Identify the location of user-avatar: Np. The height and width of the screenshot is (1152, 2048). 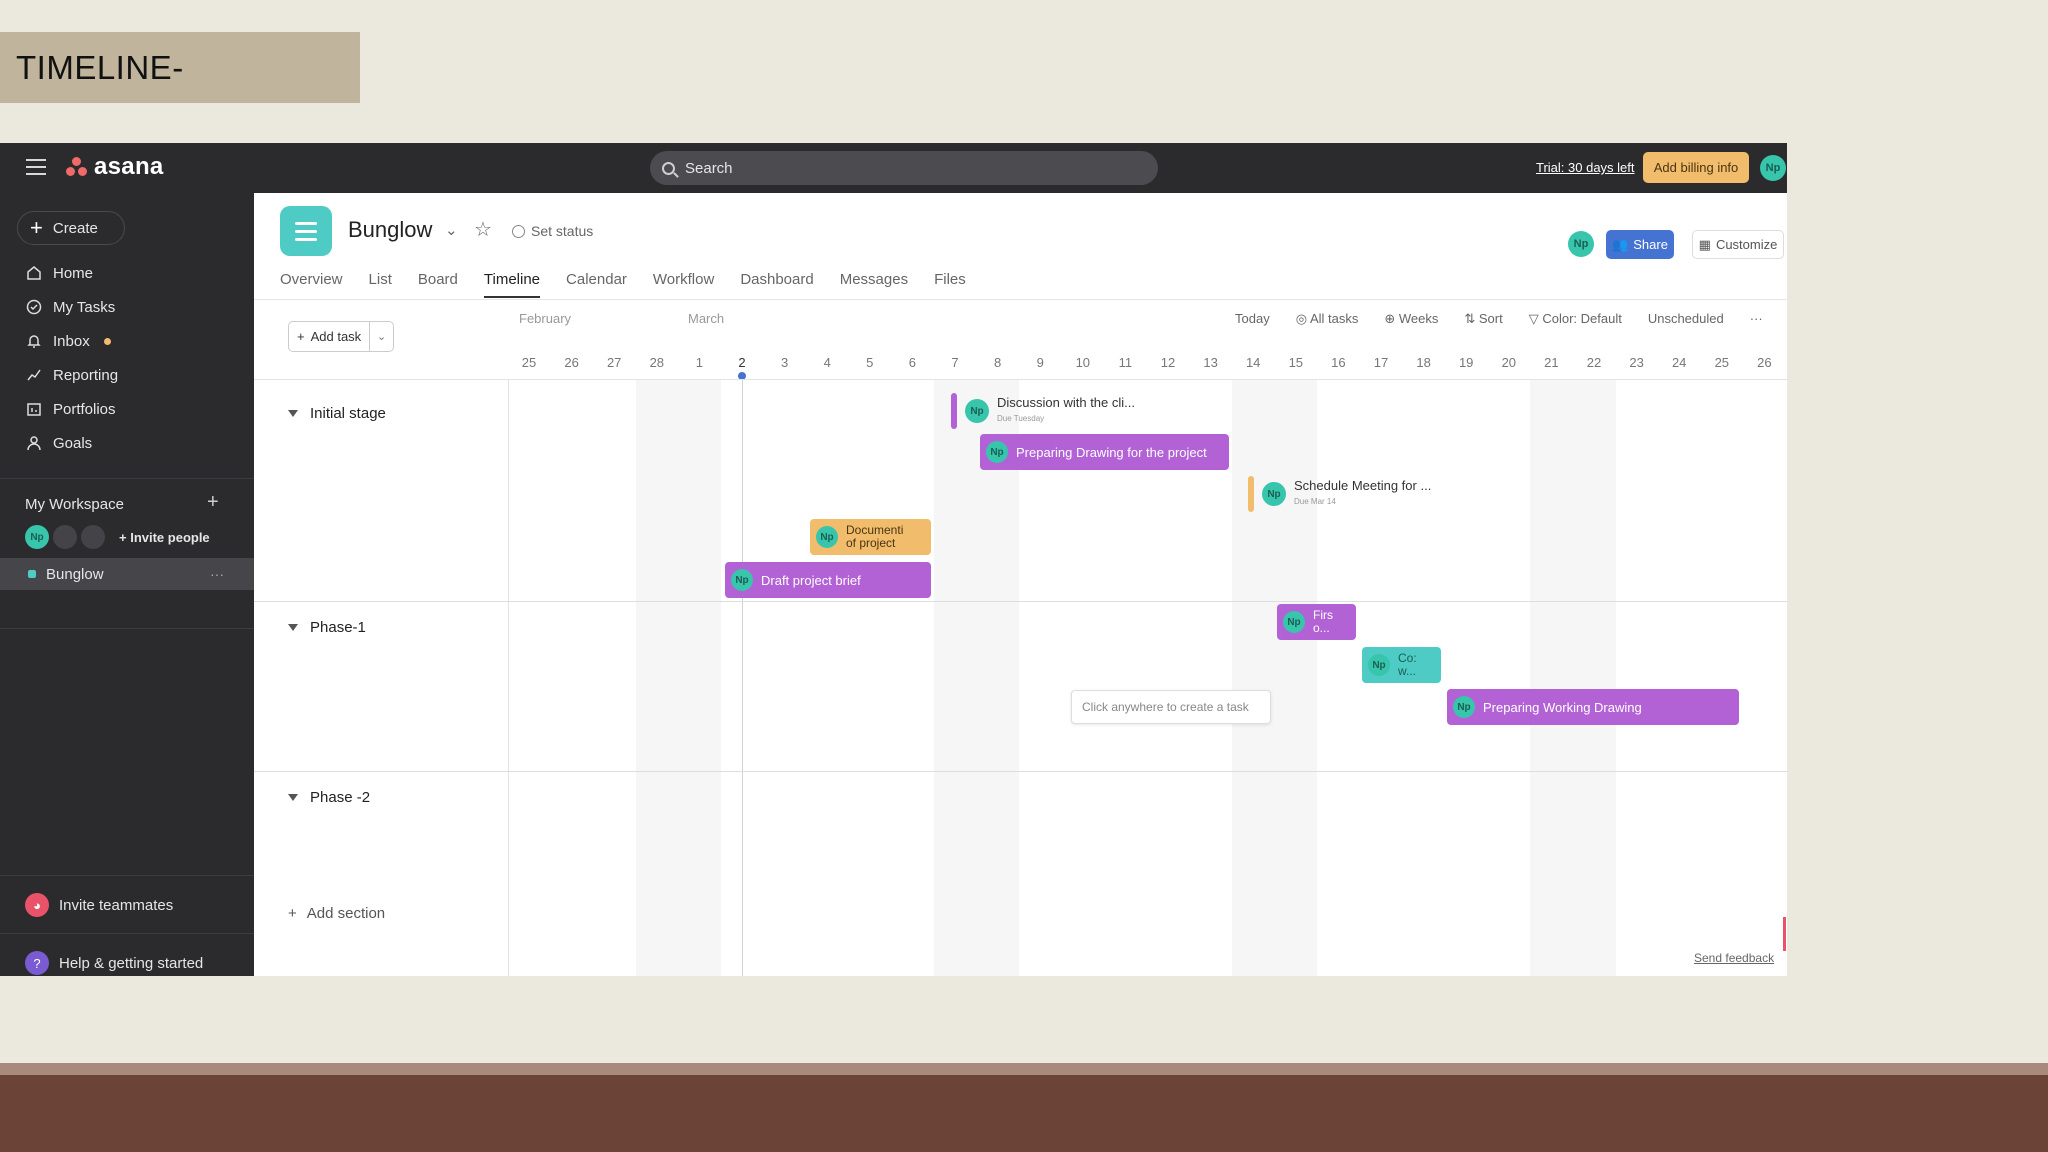
(1773, 168).